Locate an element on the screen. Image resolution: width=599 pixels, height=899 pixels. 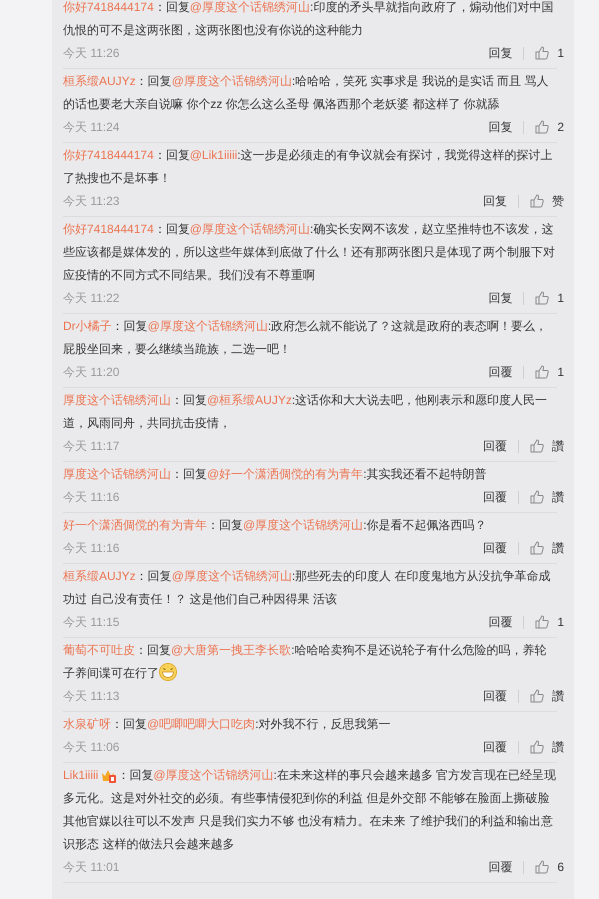
comment-time: 今天 11:15 is located at coordinates (91, 622).